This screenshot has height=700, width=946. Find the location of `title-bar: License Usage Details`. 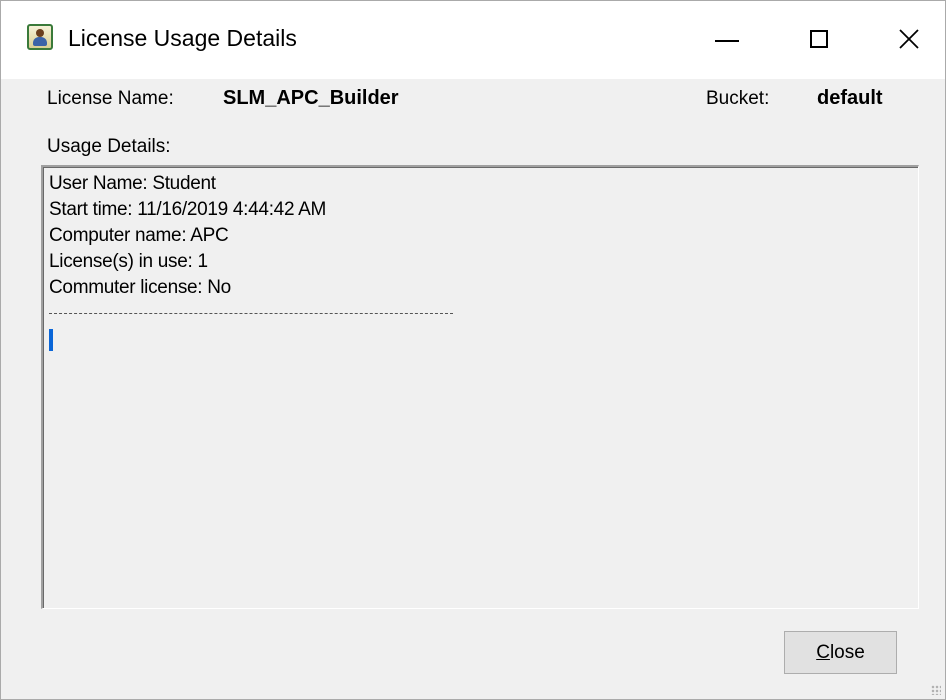

title-bar: License Usage Details is located at coordinates (473, 40).